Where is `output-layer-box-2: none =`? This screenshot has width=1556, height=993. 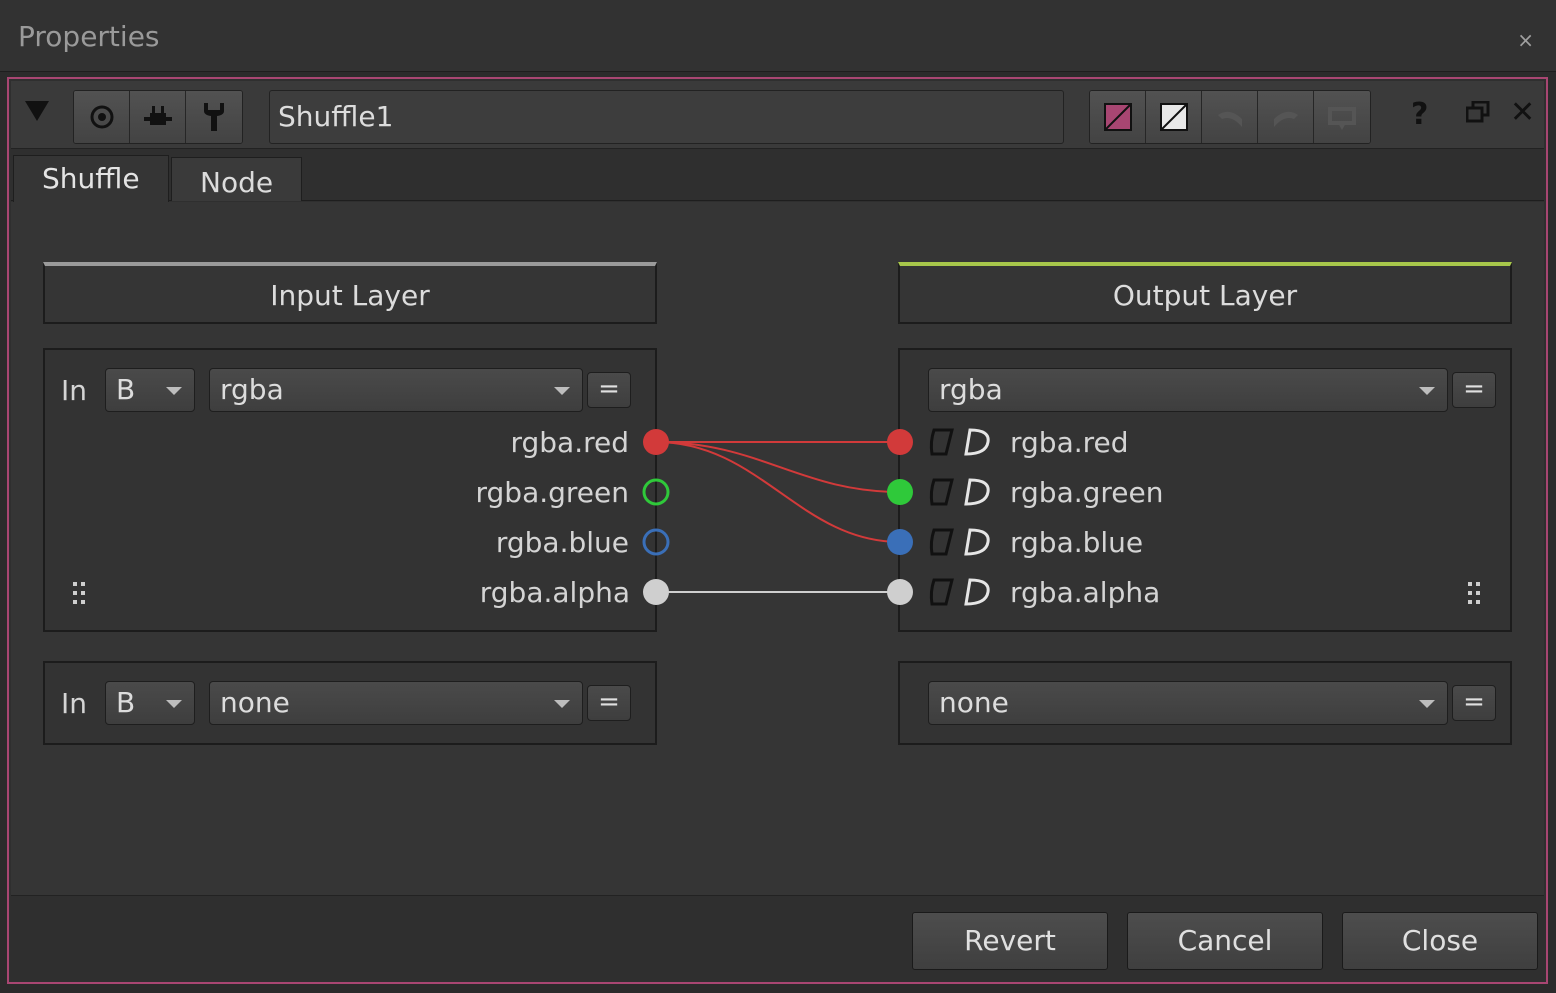
output-layer-box-2: none = is located at coordinates (1205, 703).